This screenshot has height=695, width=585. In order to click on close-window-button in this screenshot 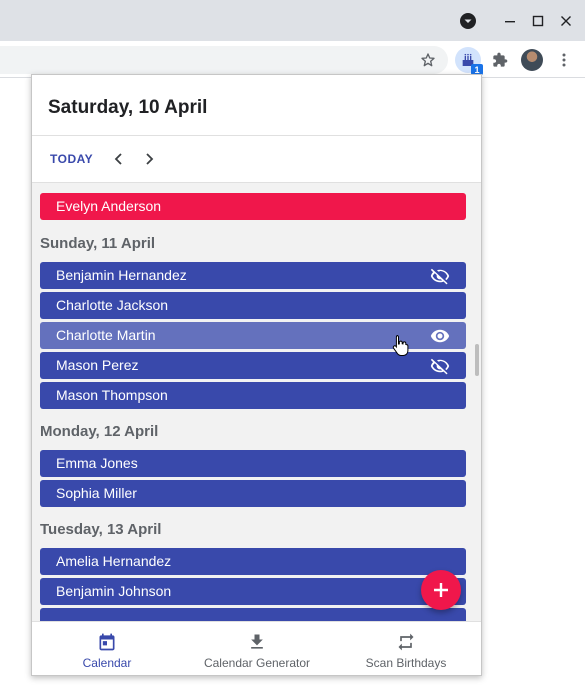, I will do `click(566, 21)`.